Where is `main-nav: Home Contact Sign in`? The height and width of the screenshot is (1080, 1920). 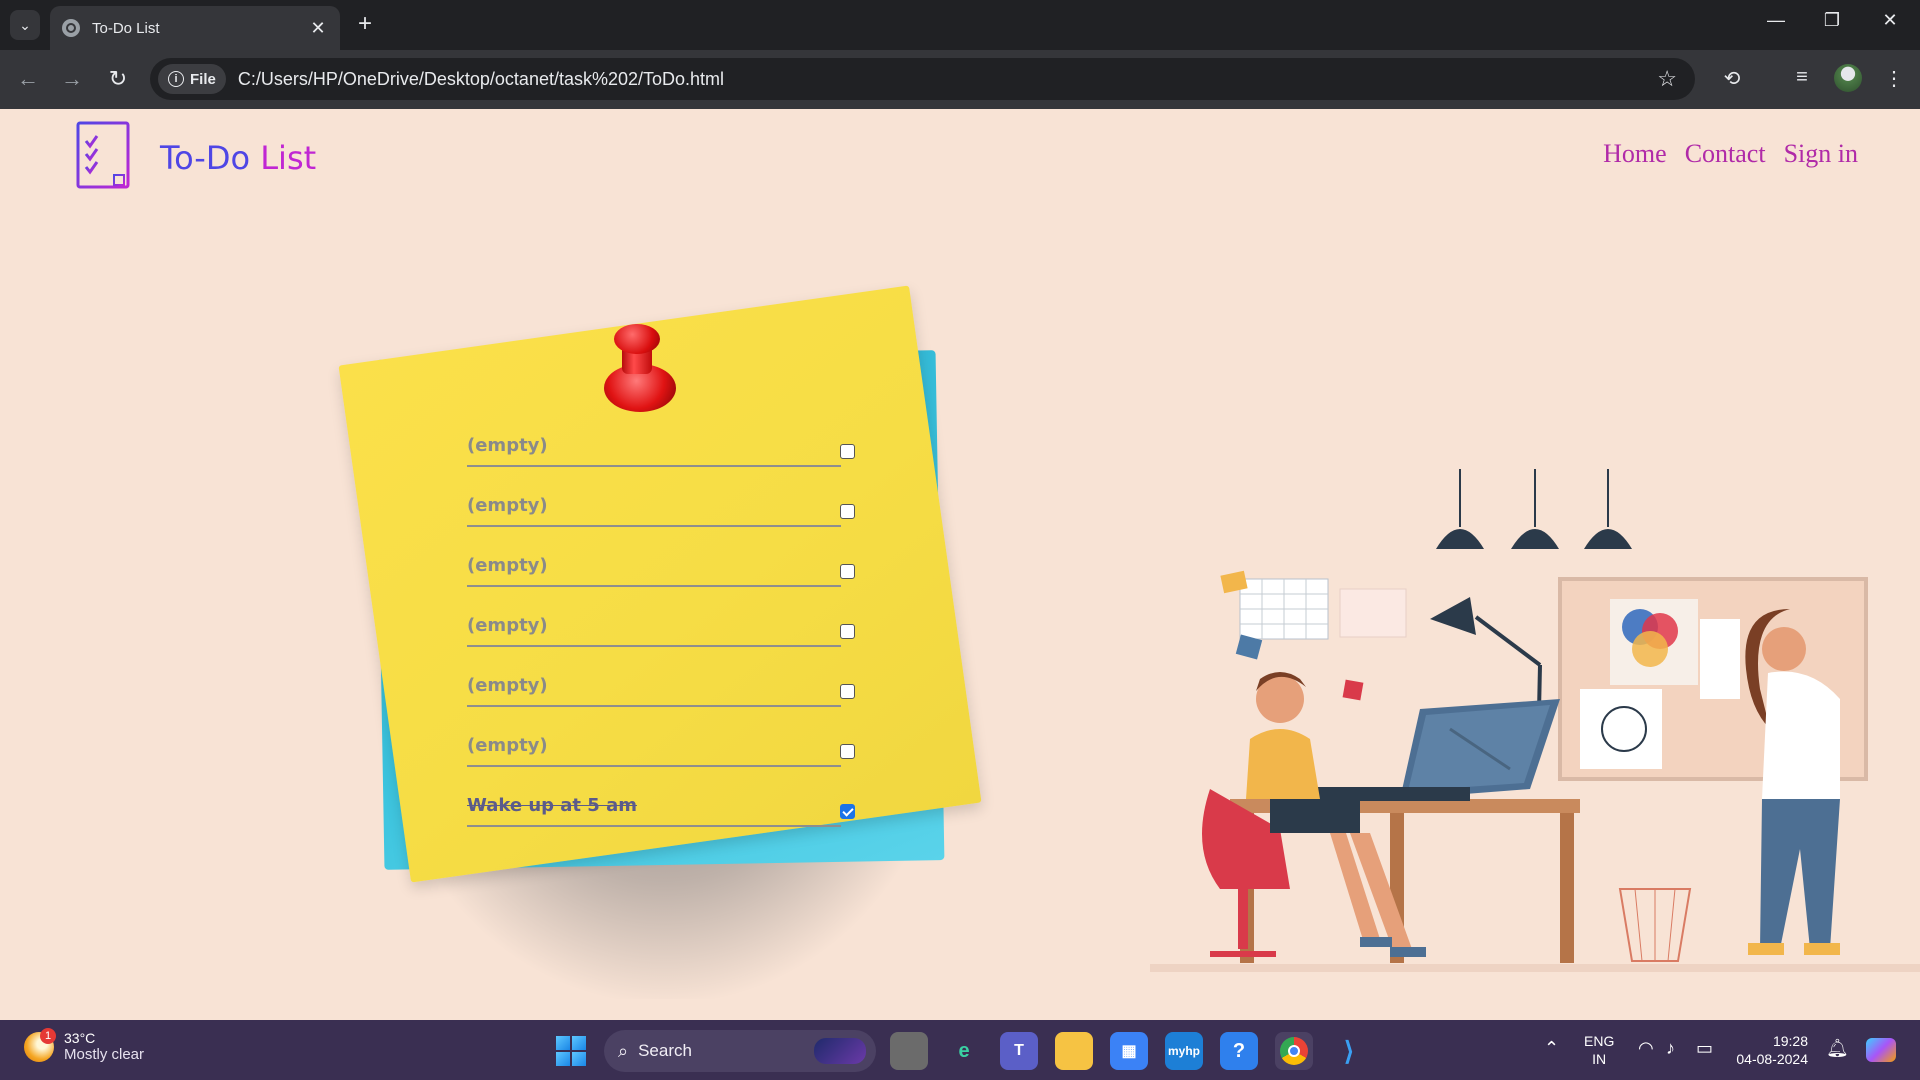 main-nav: Home Contact Sign in is located at coordinates (1730, 154).